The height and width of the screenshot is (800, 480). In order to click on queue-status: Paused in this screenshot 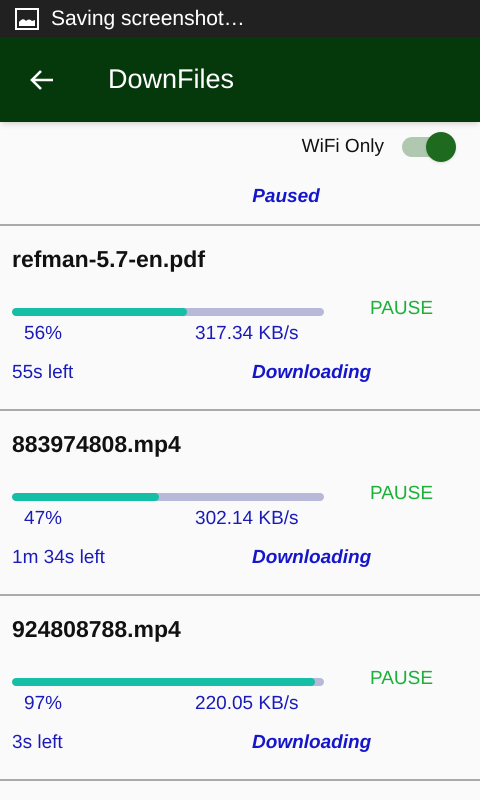, I will do `click(286, 196)`.